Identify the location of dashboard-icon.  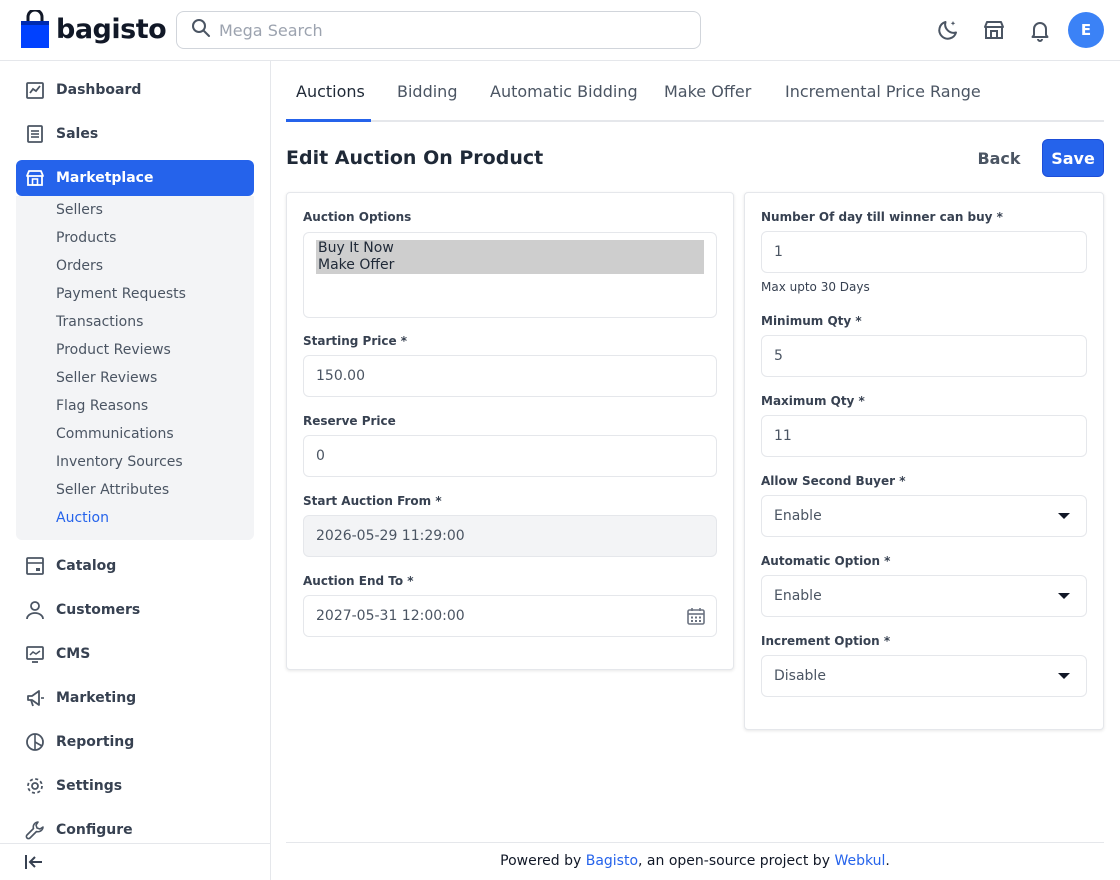
(35, 90).